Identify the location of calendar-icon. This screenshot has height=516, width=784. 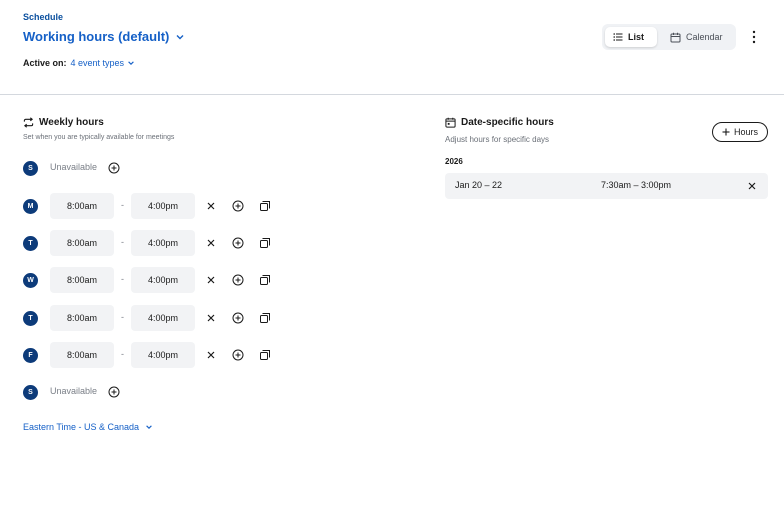
(675, 37).